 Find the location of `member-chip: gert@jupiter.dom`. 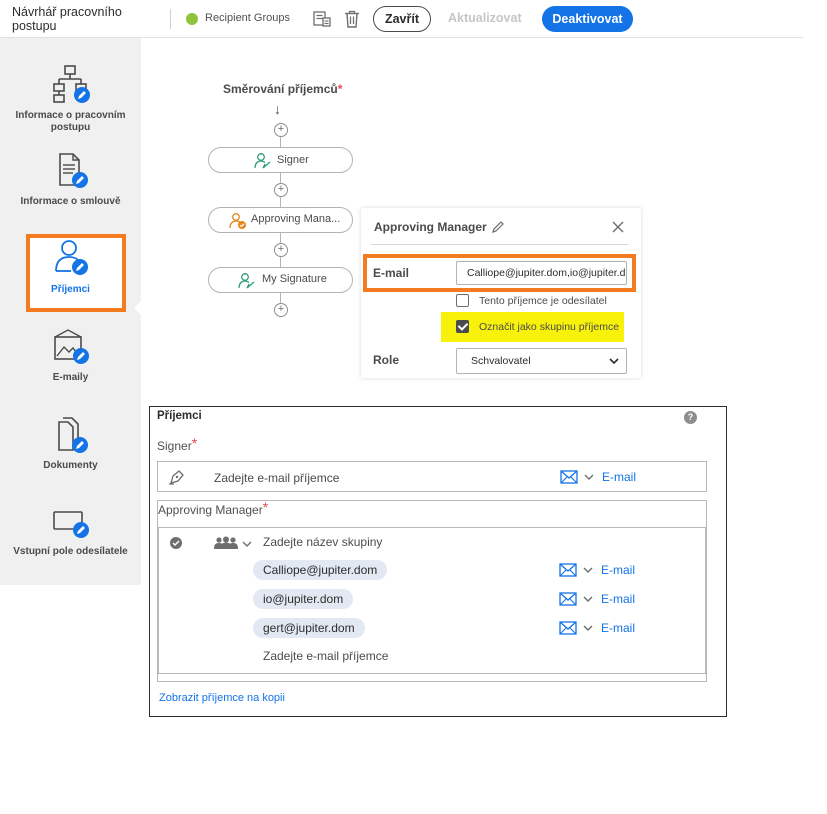

member-chip: gert@jupiter.dom is located at coordinates (309, 628).